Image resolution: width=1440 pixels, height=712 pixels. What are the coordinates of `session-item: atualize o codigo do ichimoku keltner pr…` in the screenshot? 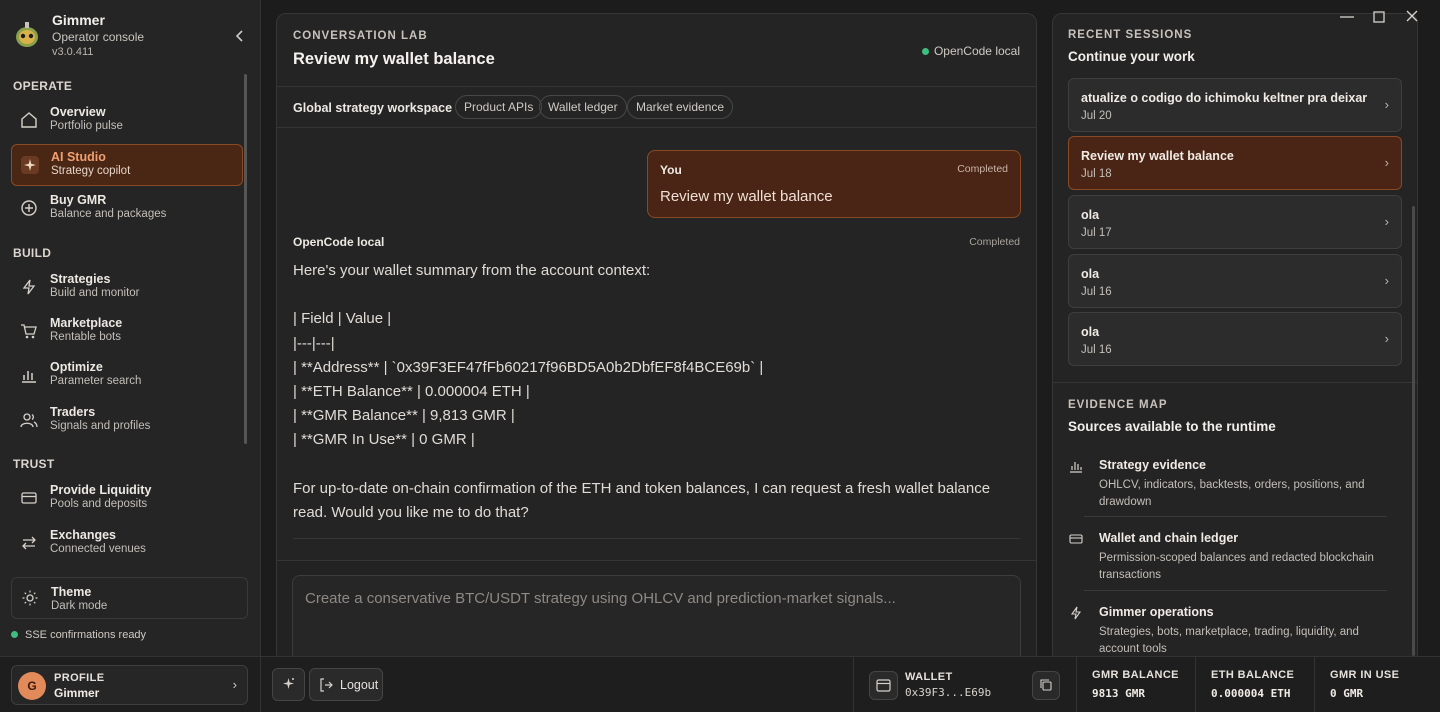 It's located at (1235, 105).